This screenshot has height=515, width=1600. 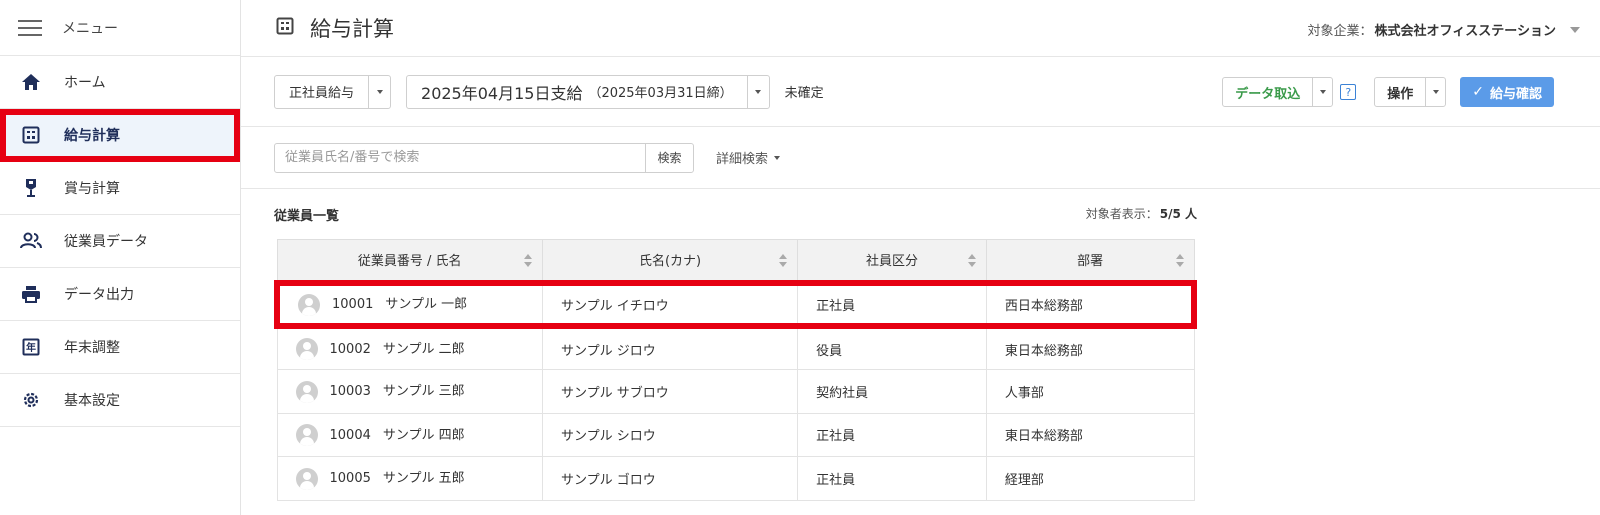 What do you see at coordinates (1400, 92) in the screenshot?
I see `operation-button: 操作` at bounding box center [1400, 92].